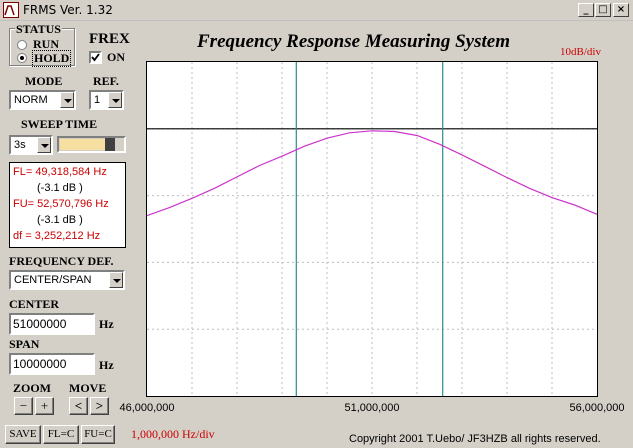 Image resolution: width=633 pixels, height=448 pixels. I want to click on mode-label: MODE, so click(44, 81).